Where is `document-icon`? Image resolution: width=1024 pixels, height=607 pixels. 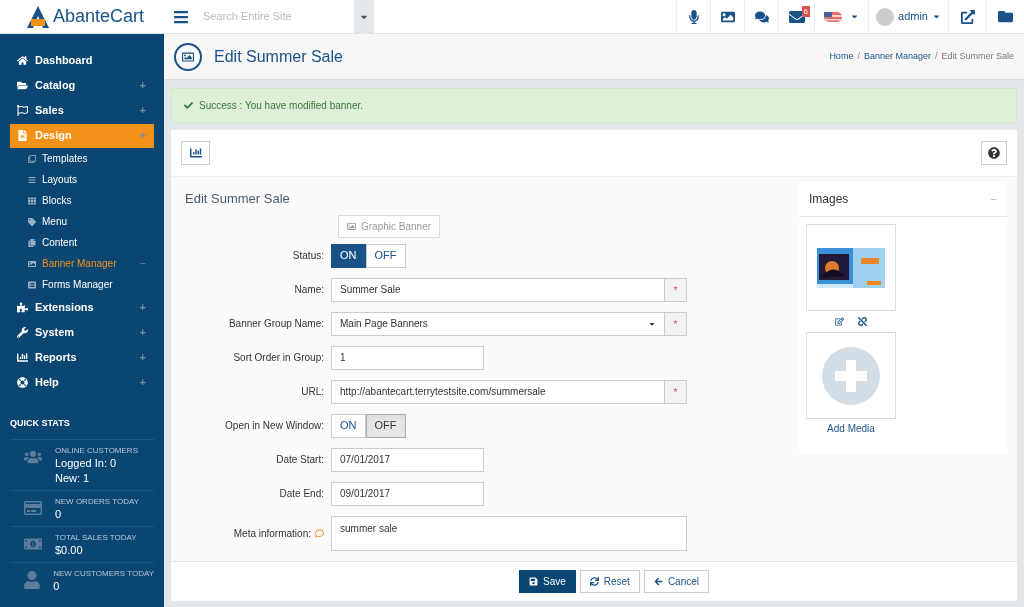
document-icon is located at coordinates (22, 135).